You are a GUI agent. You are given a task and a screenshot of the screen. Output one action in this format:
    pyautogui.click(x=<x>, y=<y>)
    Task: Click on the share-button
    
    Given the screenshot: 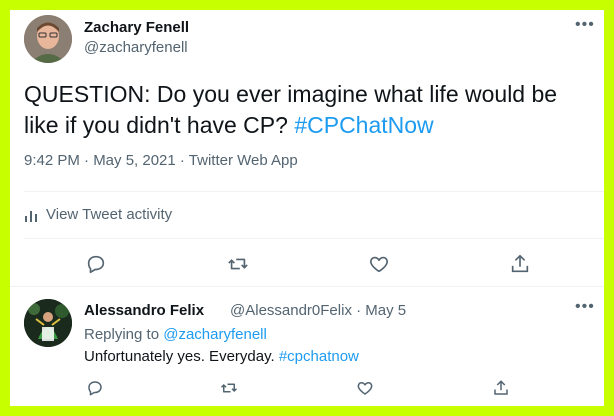 What is the action you would take?
    pyautogui.click(x=520, y=266)
    